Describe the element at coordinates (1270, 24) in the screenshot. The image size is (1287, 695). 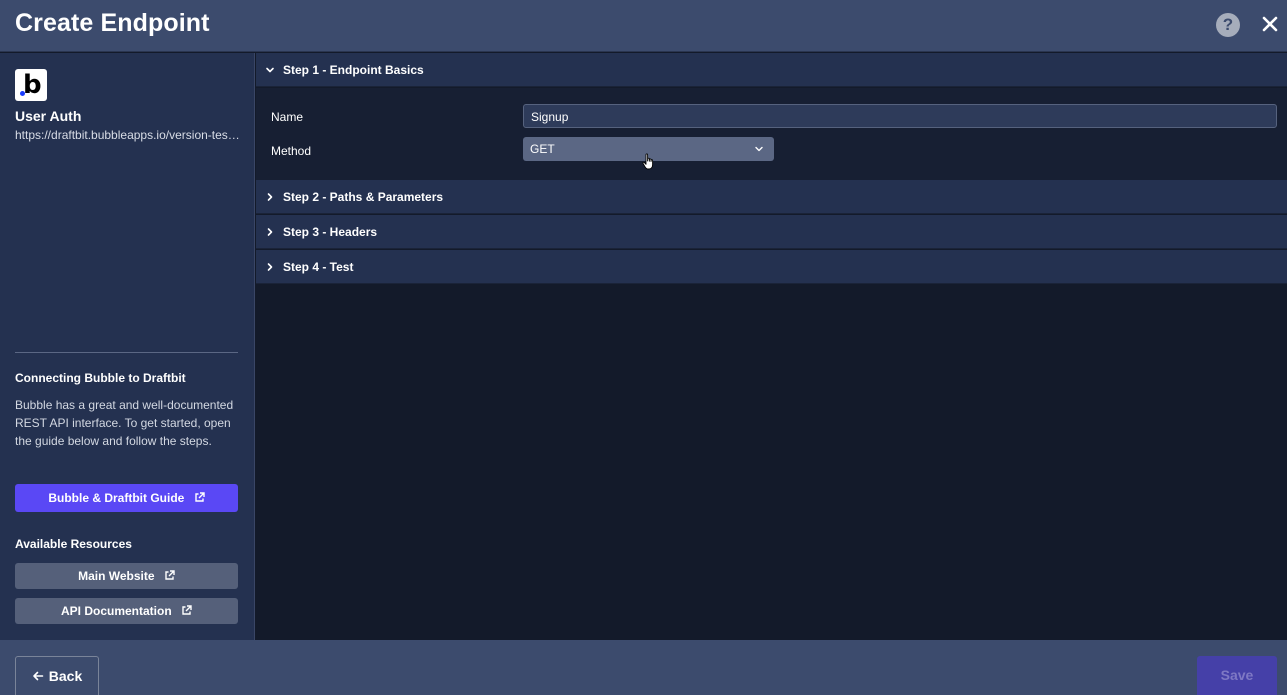
I see `close-icon` at that location.